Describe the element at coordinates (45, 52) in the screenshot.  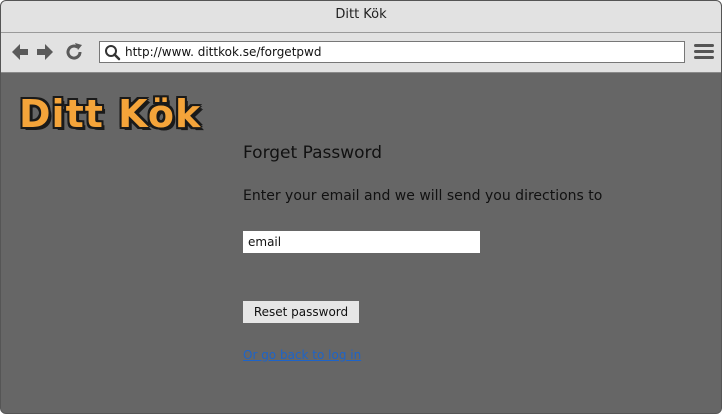
I see `forward-arrow-icon` at that location.